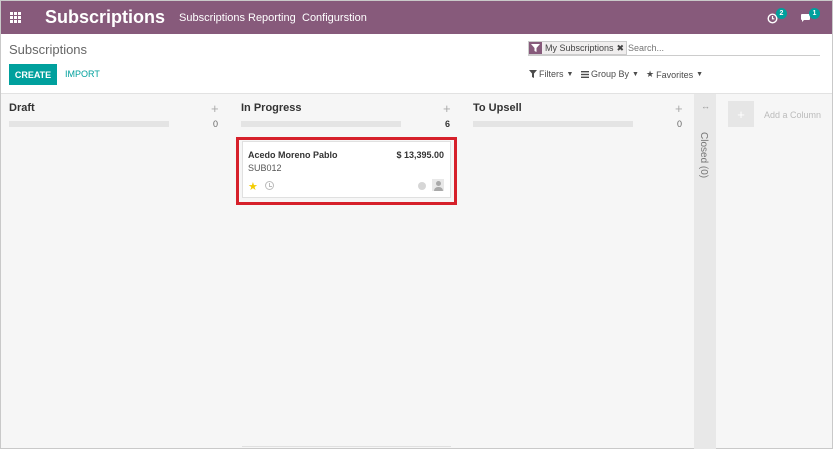  I want to click on group-by-label: Group By, so click(610, 74).